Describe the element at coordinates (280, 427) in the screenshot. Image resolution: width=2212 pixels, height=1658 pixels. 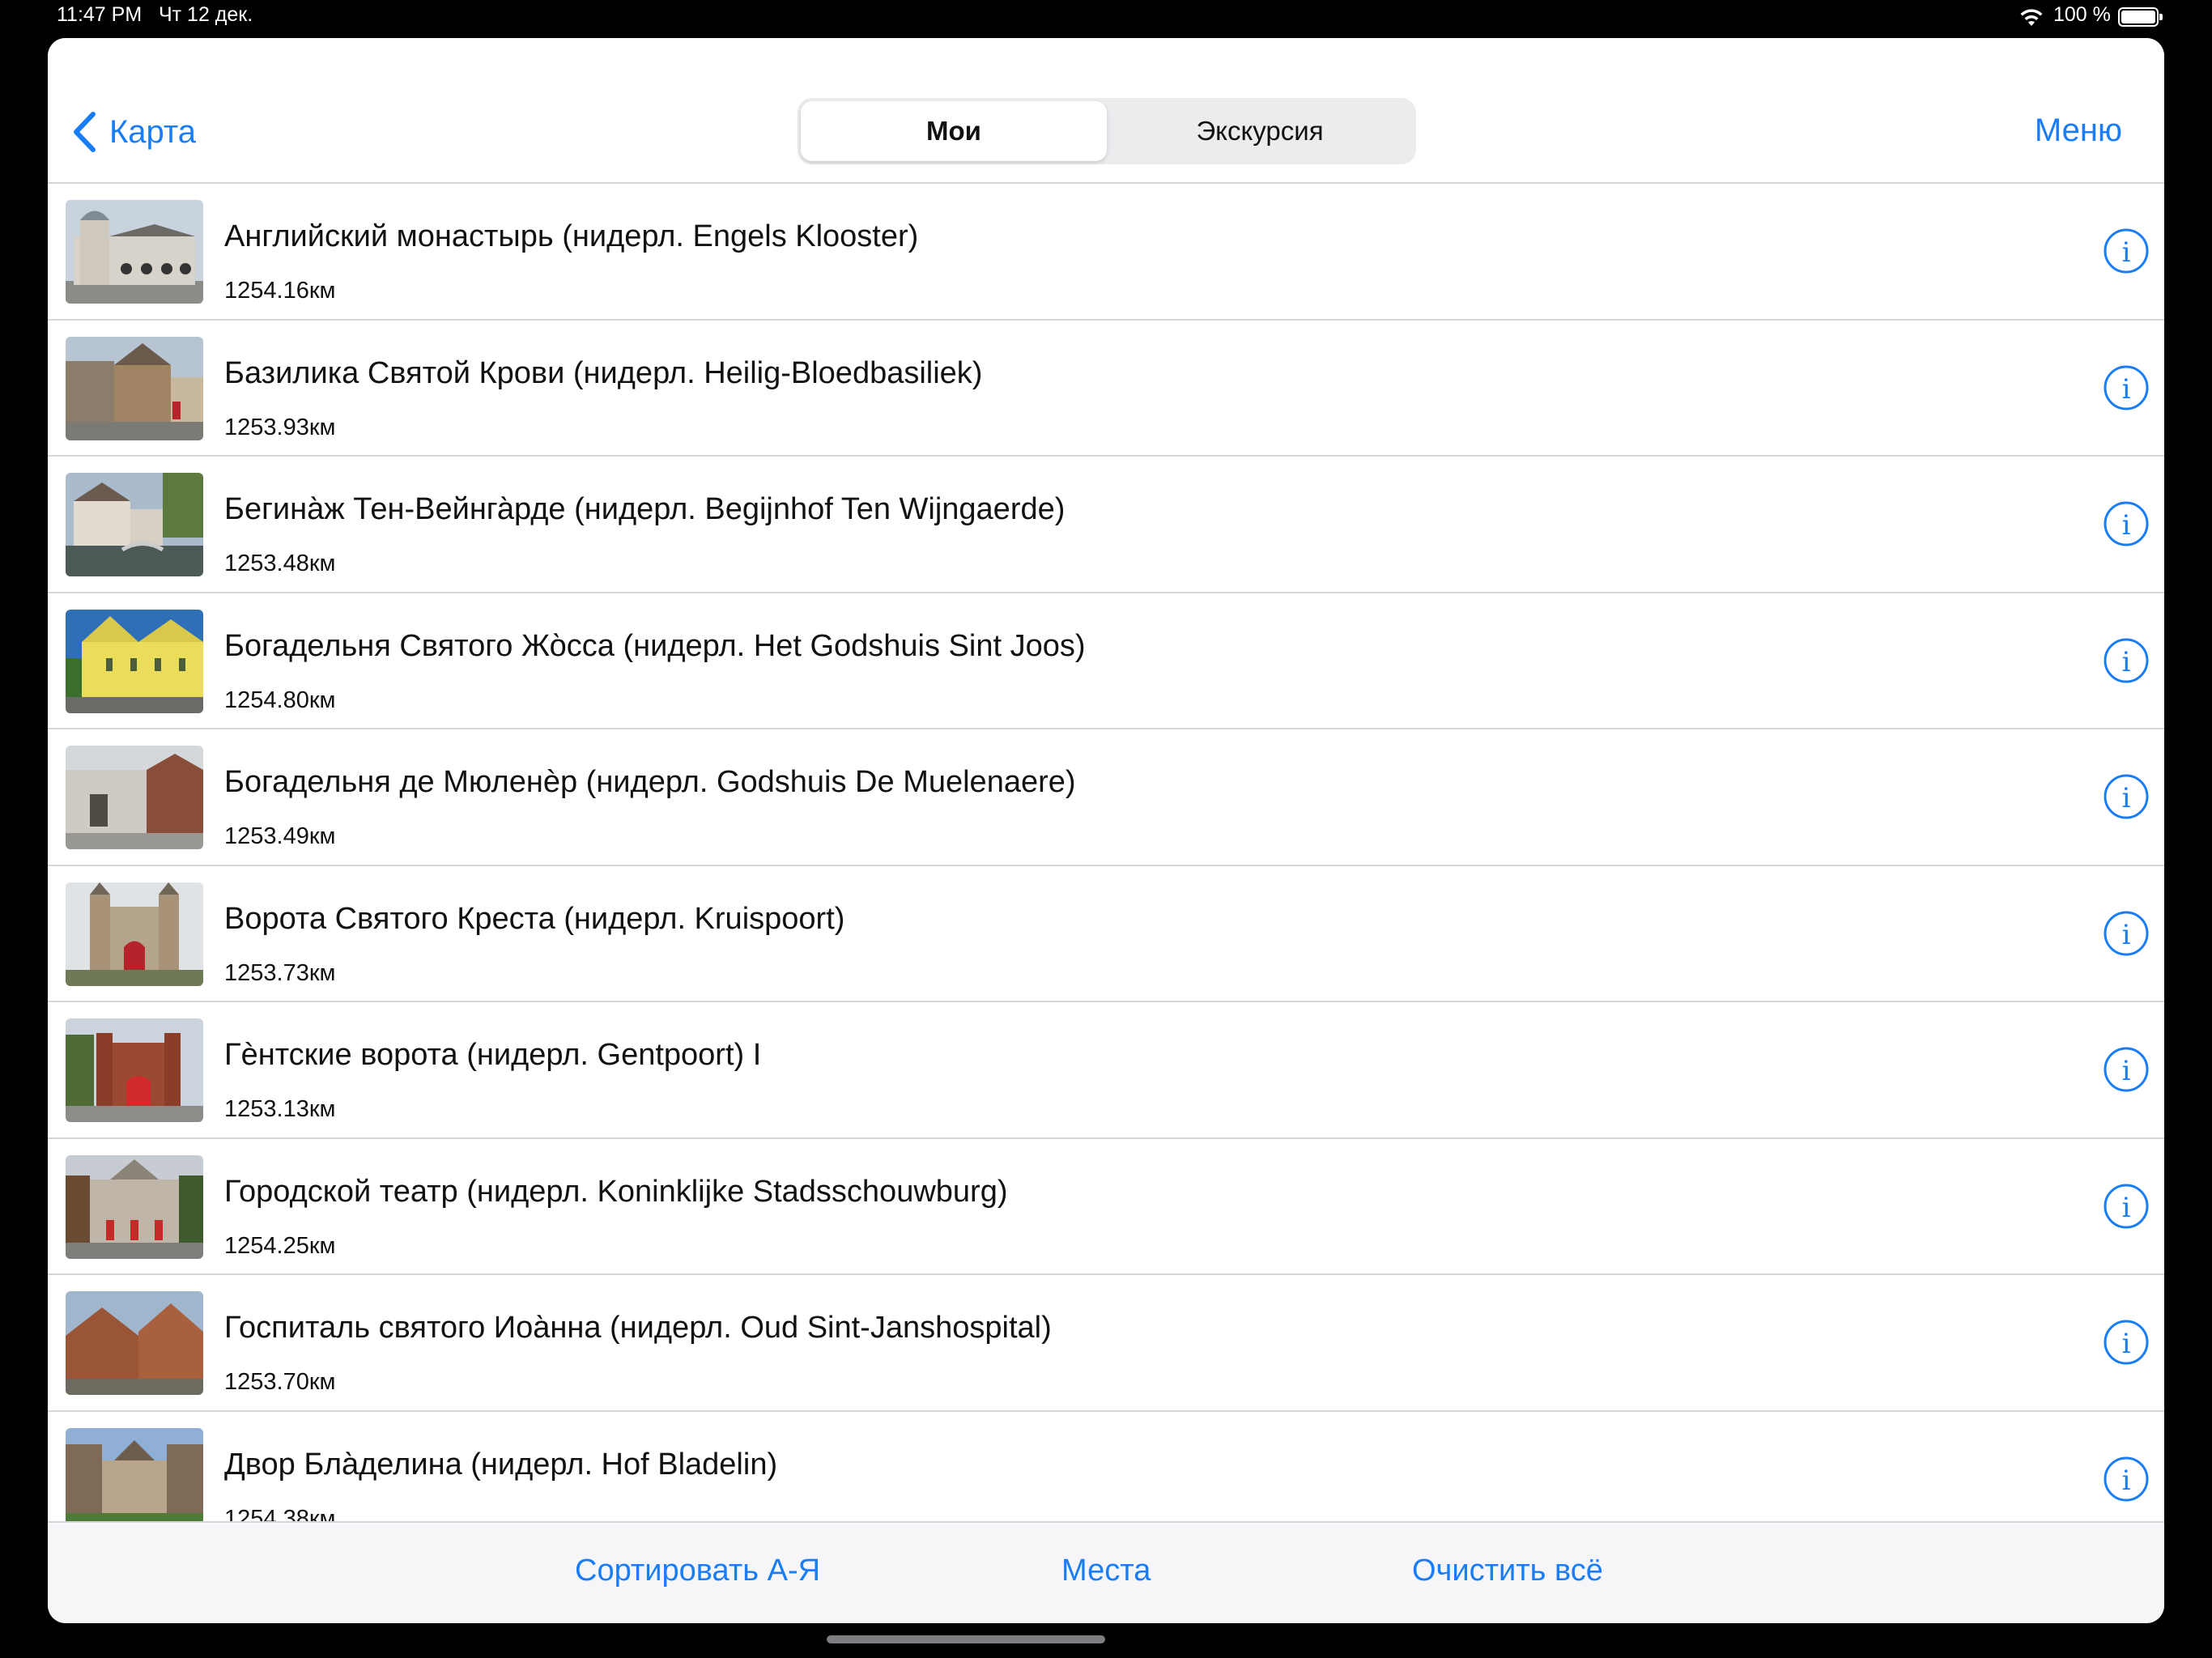
I see `place-distance: 1253.93км` at that location.